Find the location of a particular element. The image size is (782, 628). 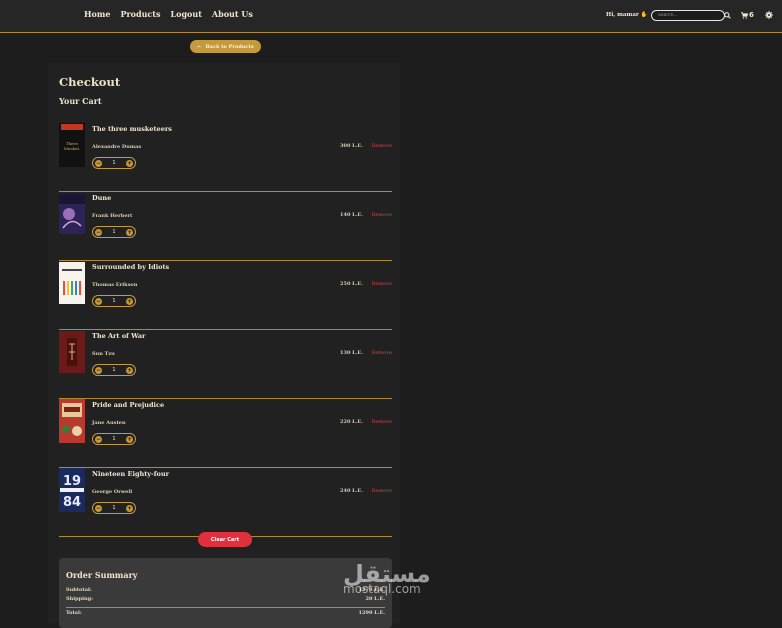

nav-logout-link: Logout is located at coordinates (186, 14).